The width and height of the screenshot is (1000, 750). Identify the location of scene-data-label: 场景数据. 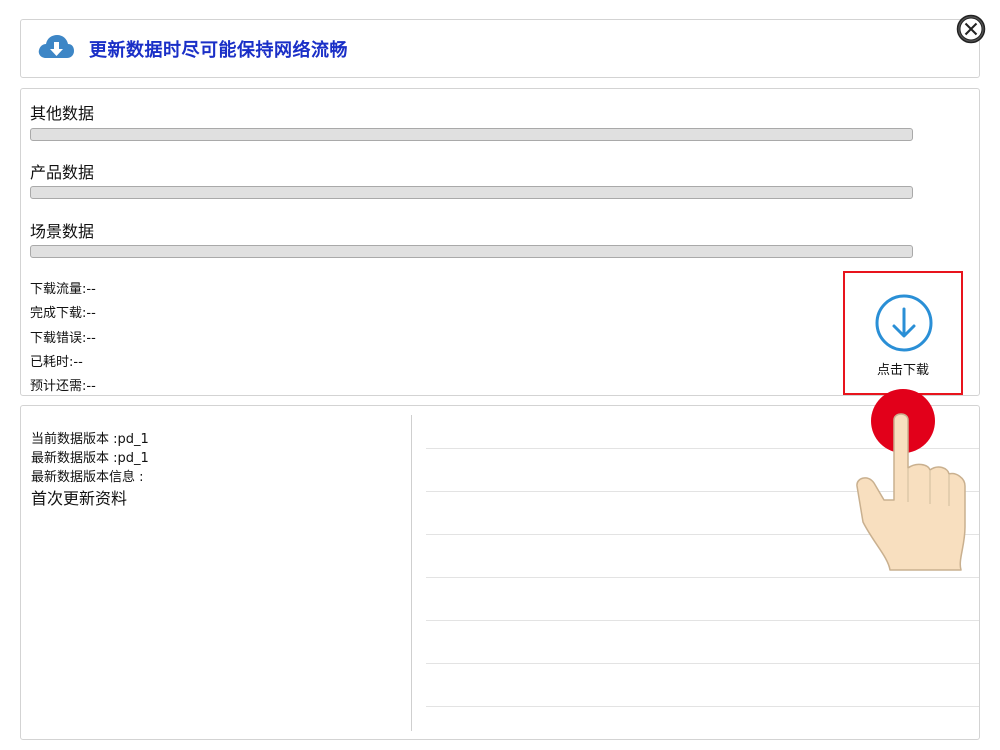
(62, 231).